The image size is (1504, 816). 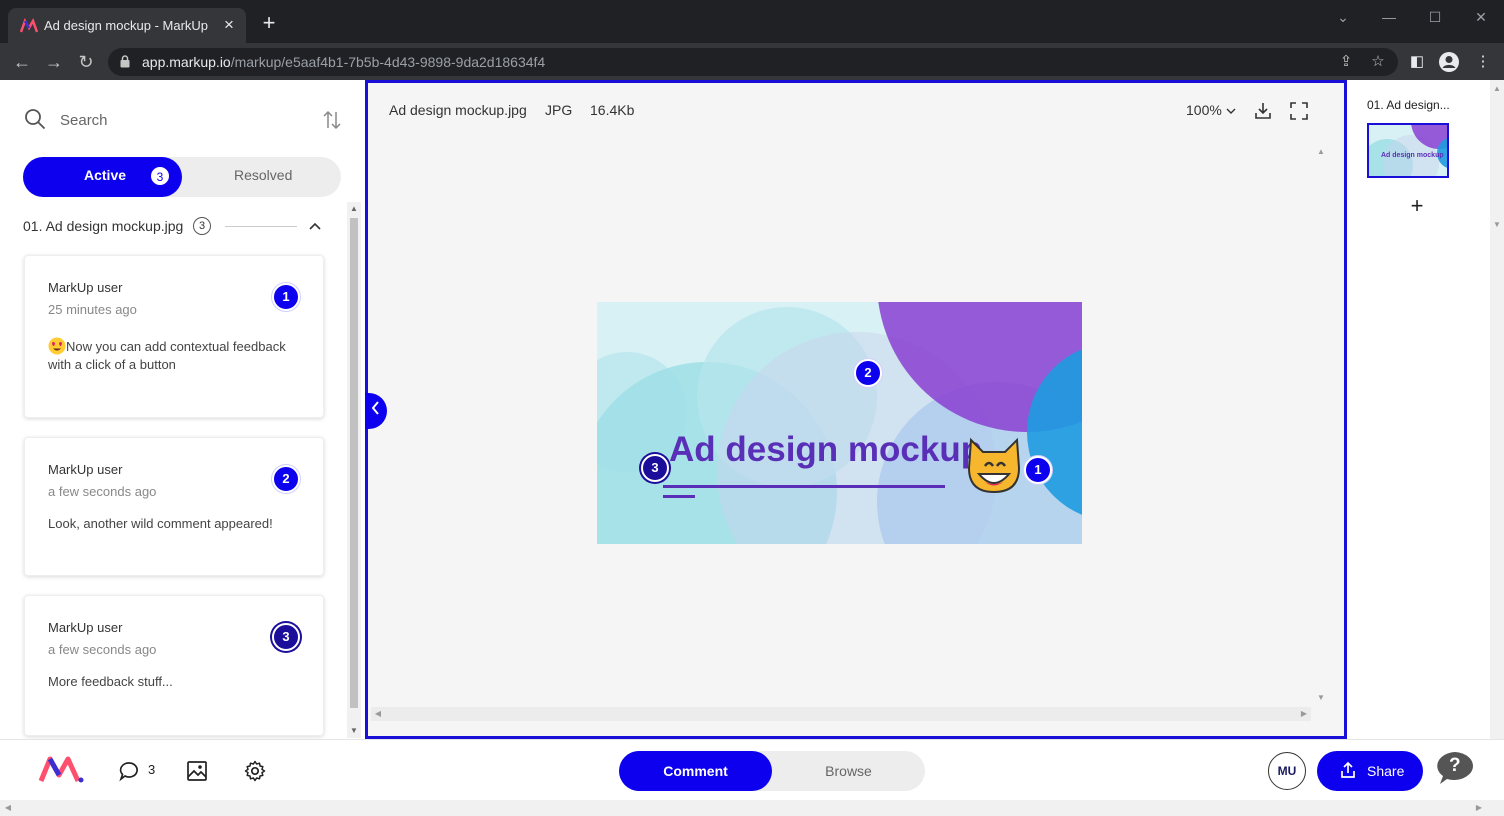 I want to click on tab-close-icon: ×, so click(x=229, y=25).